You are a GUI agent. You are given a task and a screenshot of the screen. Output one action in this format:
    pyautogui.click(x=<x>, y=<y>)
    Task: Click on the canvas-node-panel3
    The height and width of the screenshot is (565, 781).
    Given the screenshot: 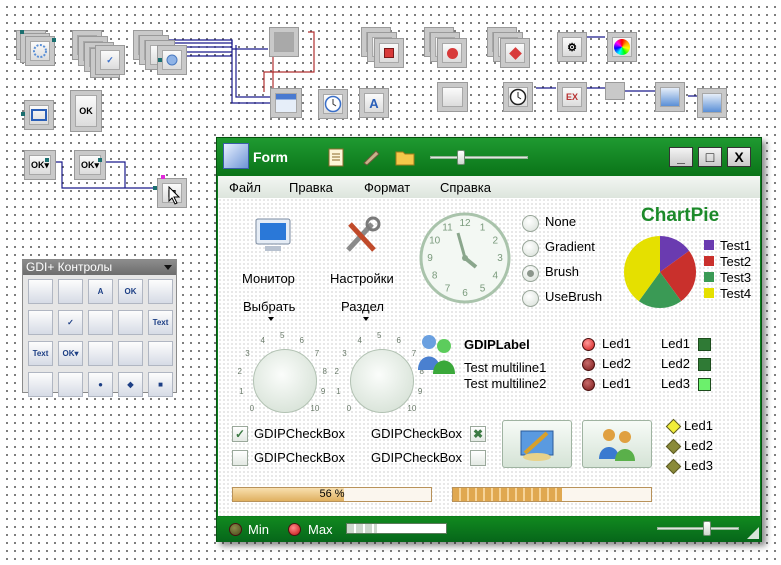 What is the action you would take?
    pyautogui.click(x=670, y=97)
    